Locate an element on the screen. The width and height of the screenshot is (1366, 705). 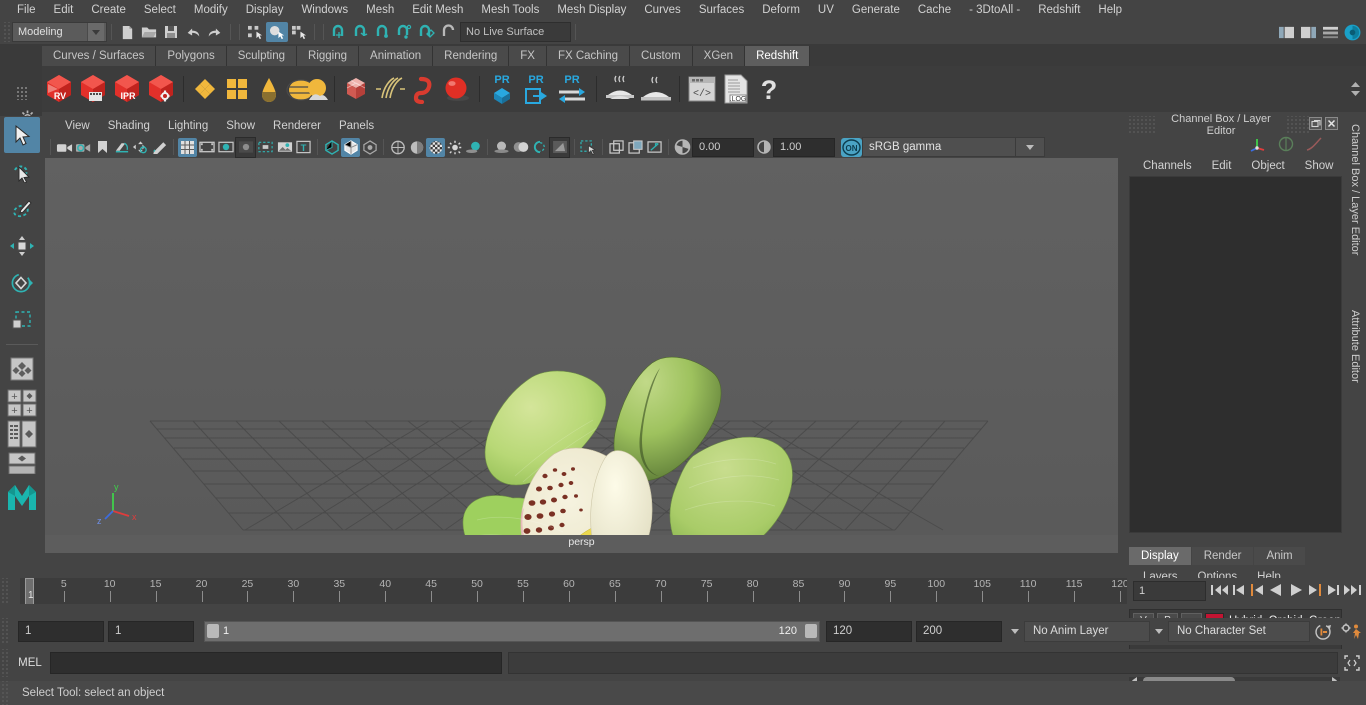
close-icon is located at coordinates (1331, 125).